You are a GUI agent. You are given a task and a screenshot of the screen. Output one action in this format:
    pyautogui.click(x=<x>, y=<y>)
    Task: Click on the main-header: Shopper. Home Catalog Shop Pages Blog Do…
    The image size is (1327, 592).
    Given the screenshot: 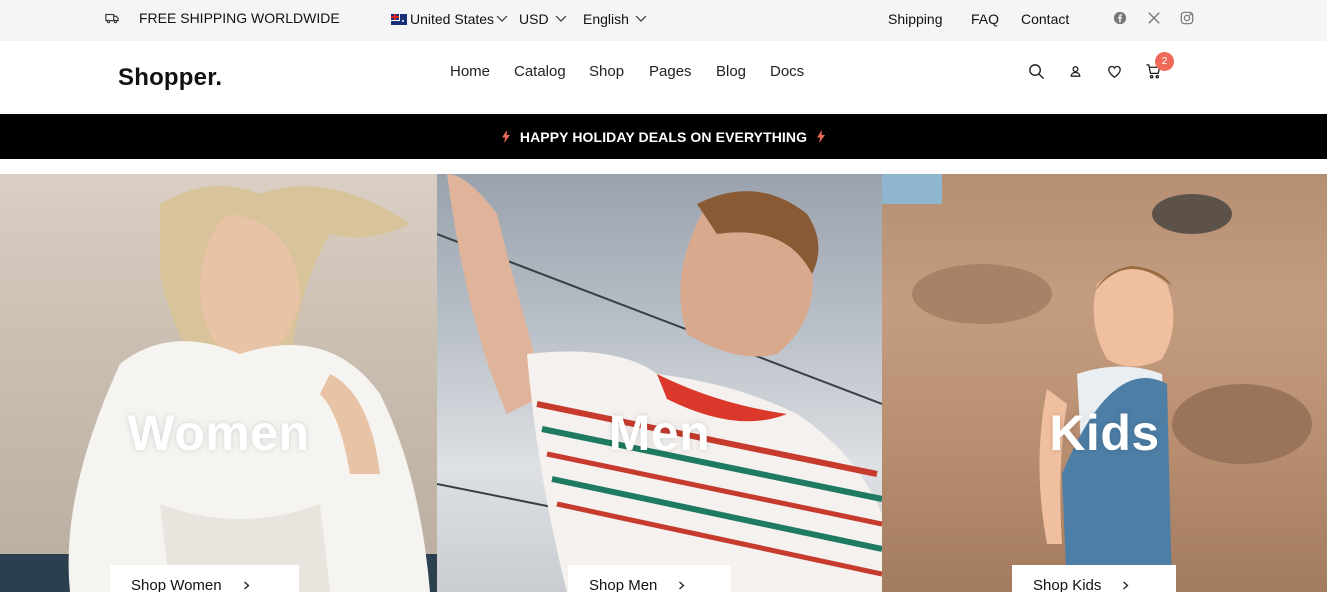 What is the action you would take?
    pyautogui.click(x=663, y=77)
    